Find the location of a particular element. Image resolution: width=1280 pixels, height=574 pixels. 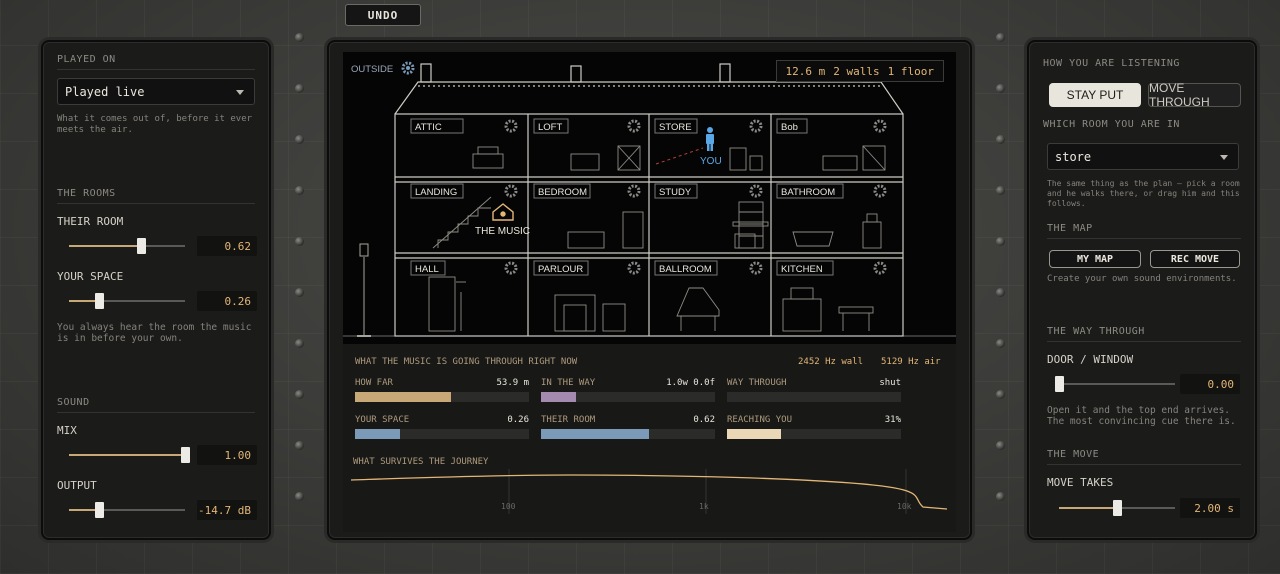

room-bob: Bob is located at coordinates (831, 126).